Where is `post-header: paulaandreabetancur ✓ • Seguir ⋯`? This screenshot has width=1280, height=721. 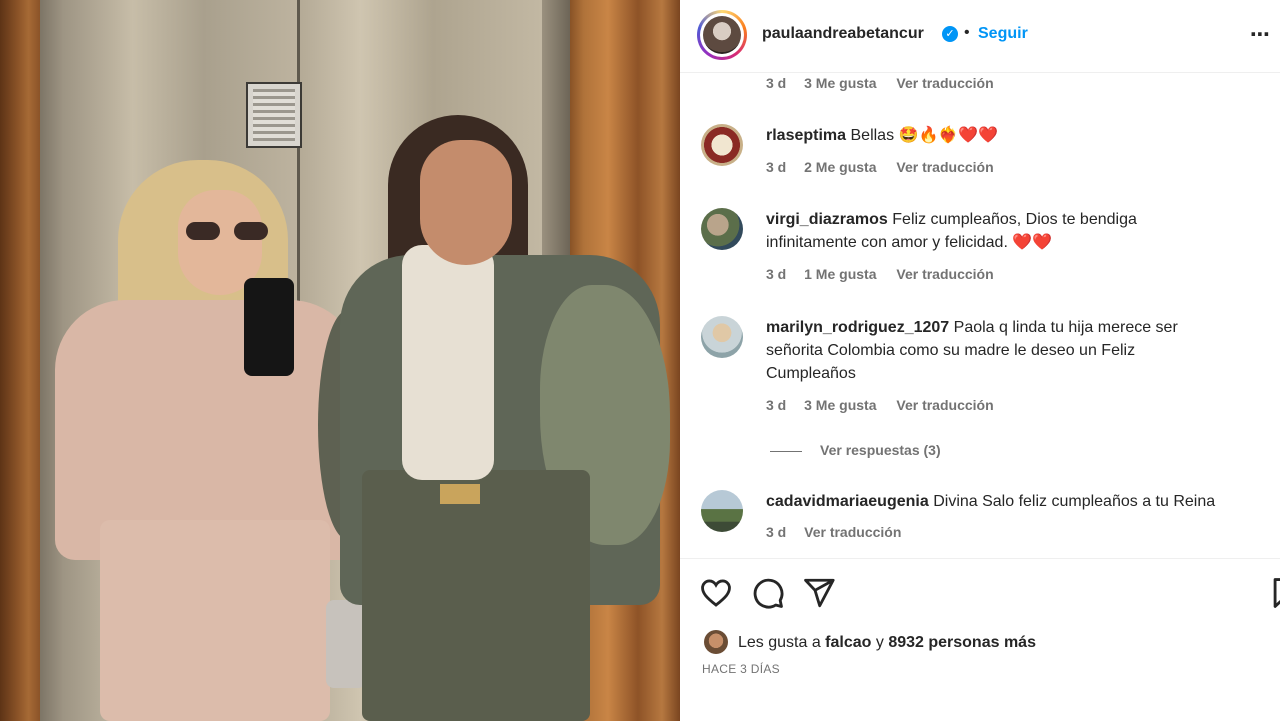 post-header: paulaandreabetancur ✓ • Seguir ⋯ is located at coordinates (980, 36).